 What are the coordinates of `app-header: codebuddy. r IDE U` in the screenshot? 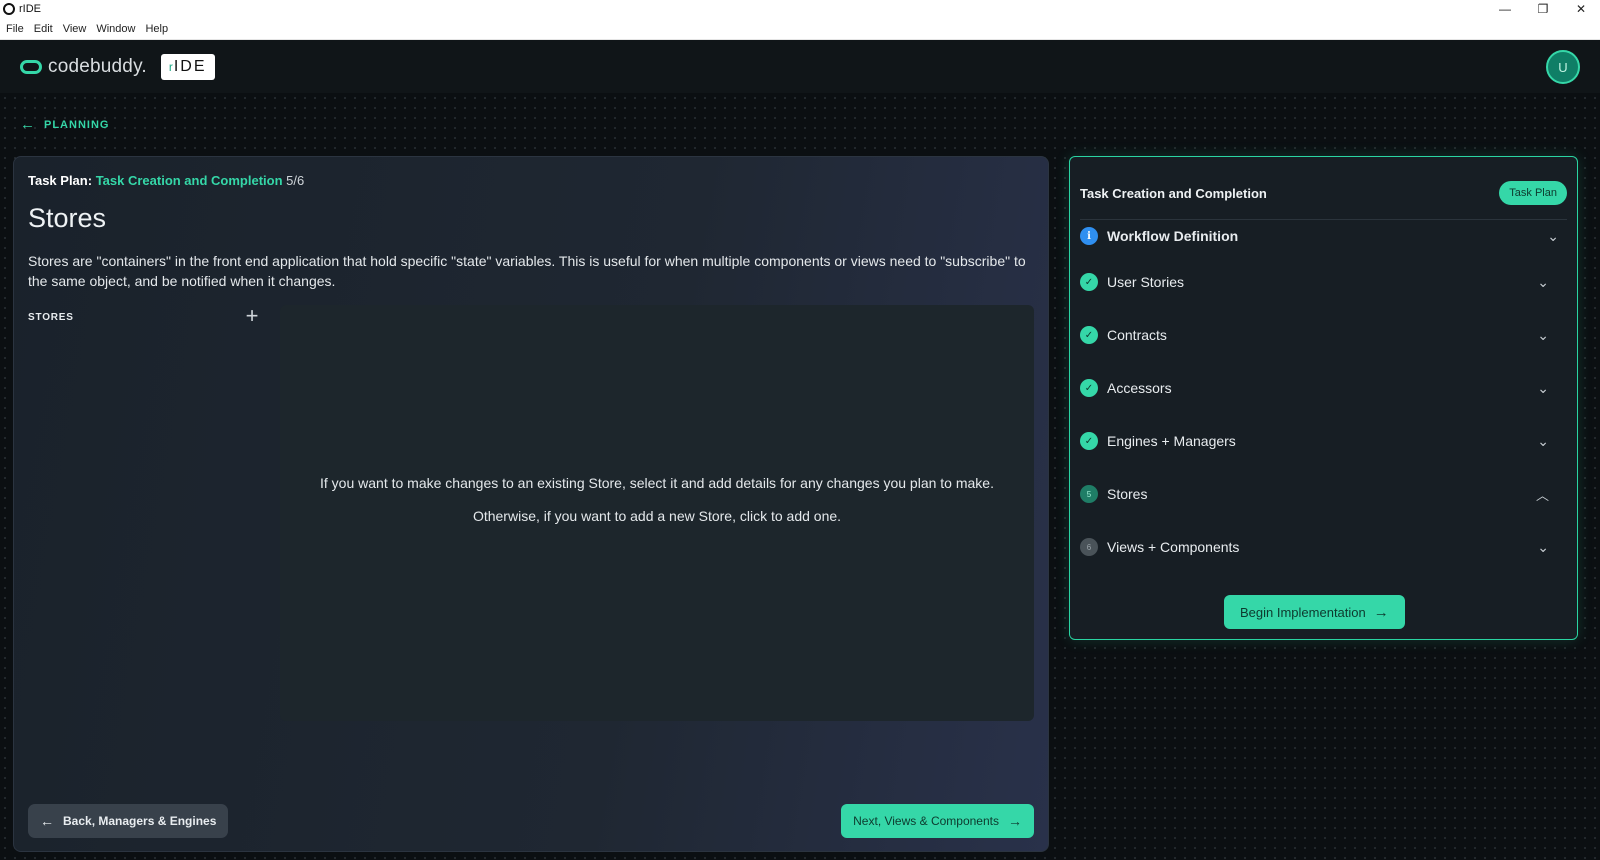 It's located at (800, 66).